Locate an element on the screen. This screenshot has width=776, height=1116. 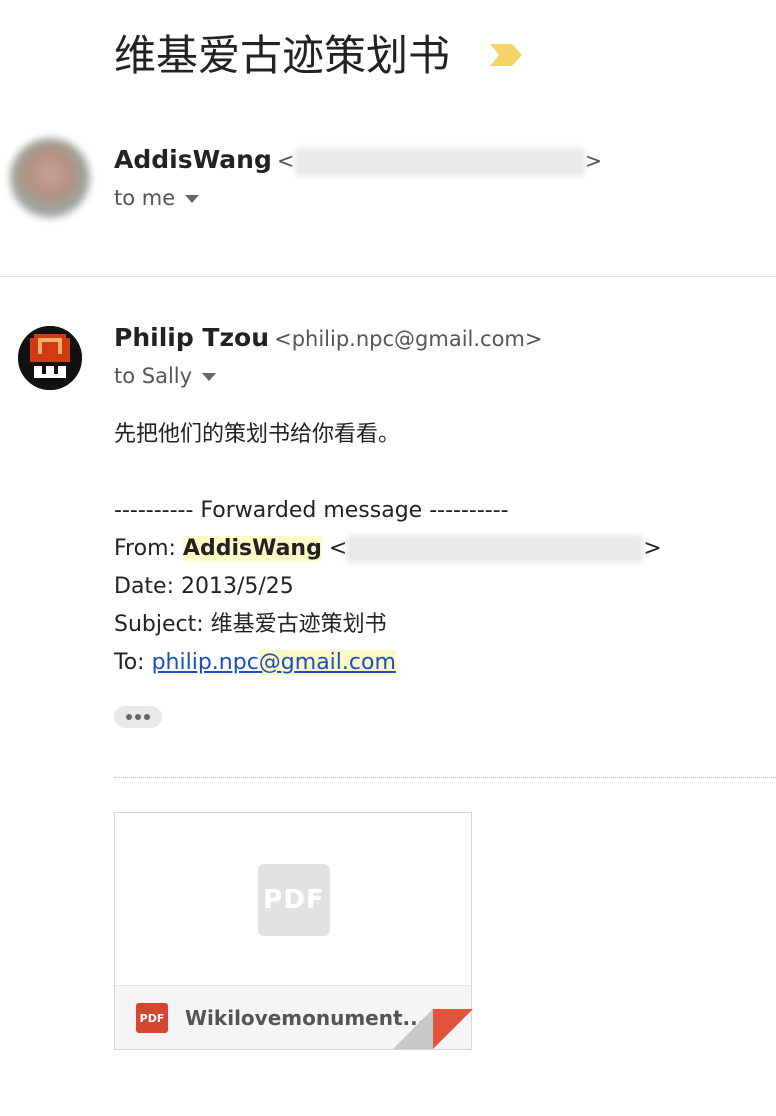
sender-name: Philip Tzou is located at coordinates (192, 337).